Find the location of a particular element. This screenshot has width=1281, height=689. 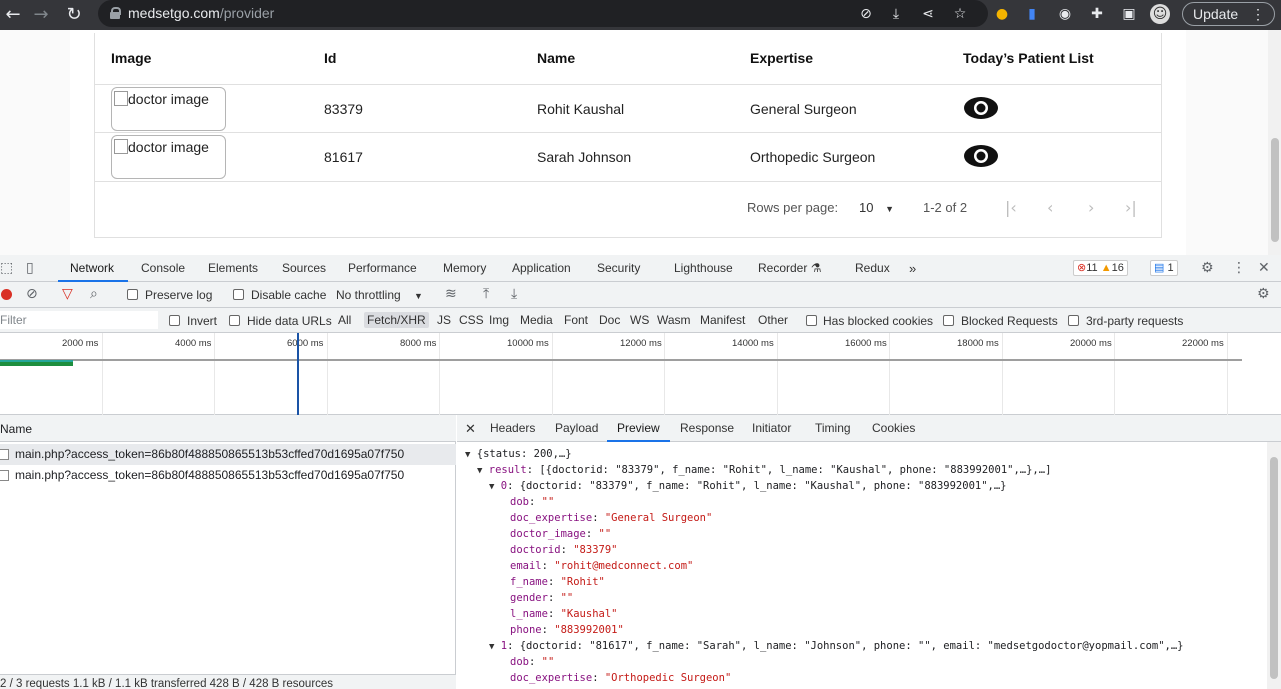

type-filter-doc: Doc is located at coordinates (609, 320).